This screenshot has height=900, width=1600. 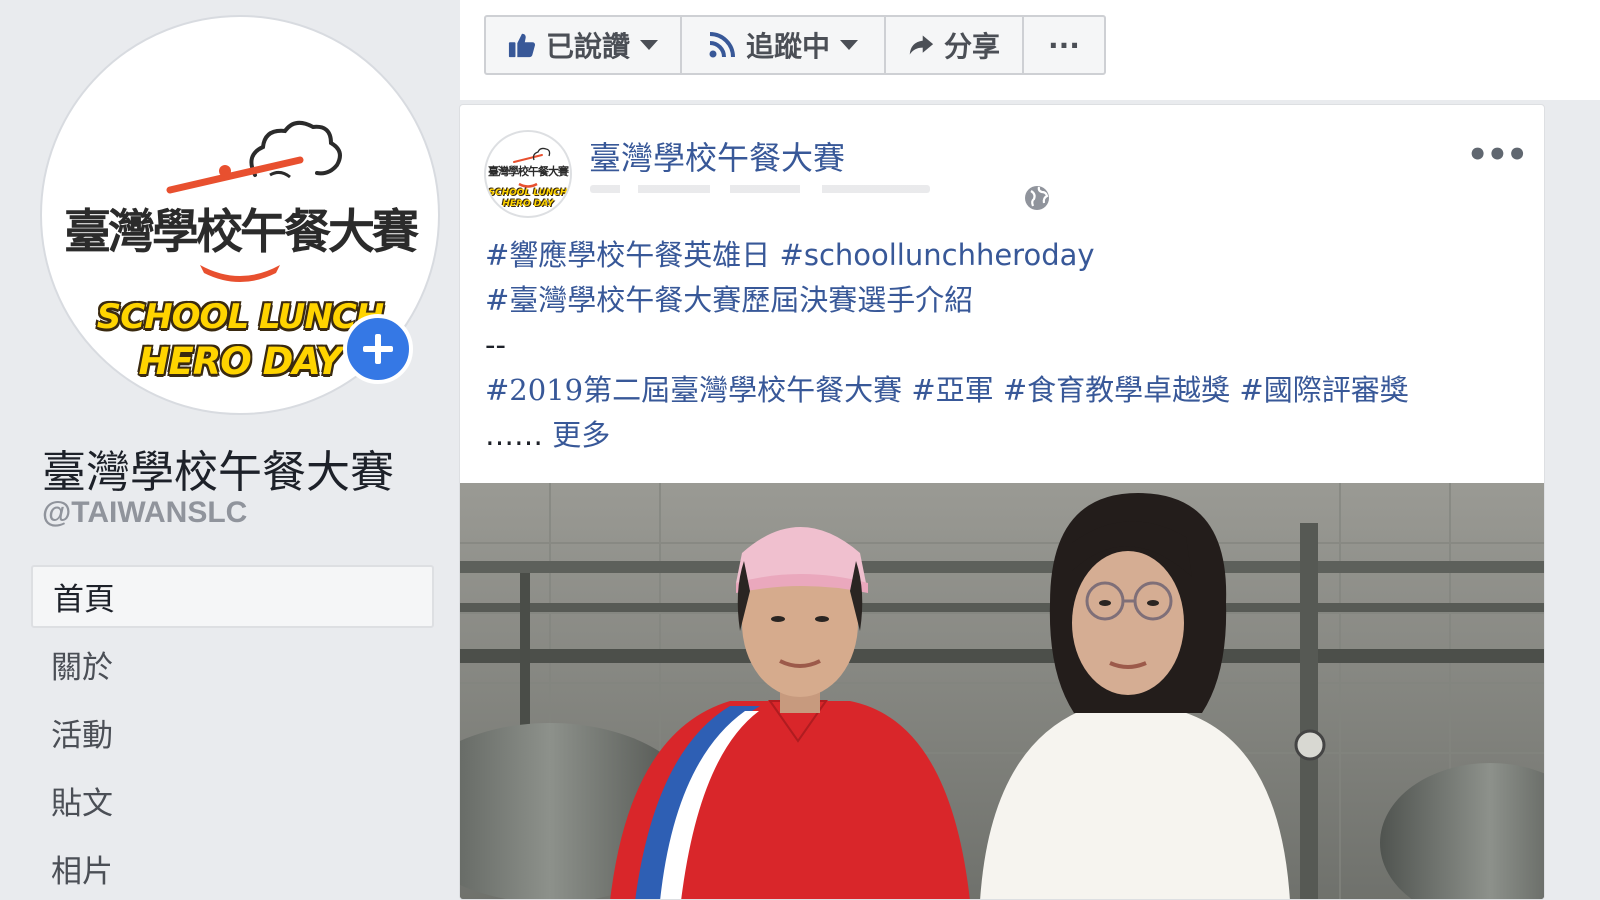 What do you see at coordinates (528, 204) in the screenshot?
I see `mini-logo-tagline-2: HERO DAY` at bounding box center [528, 204].